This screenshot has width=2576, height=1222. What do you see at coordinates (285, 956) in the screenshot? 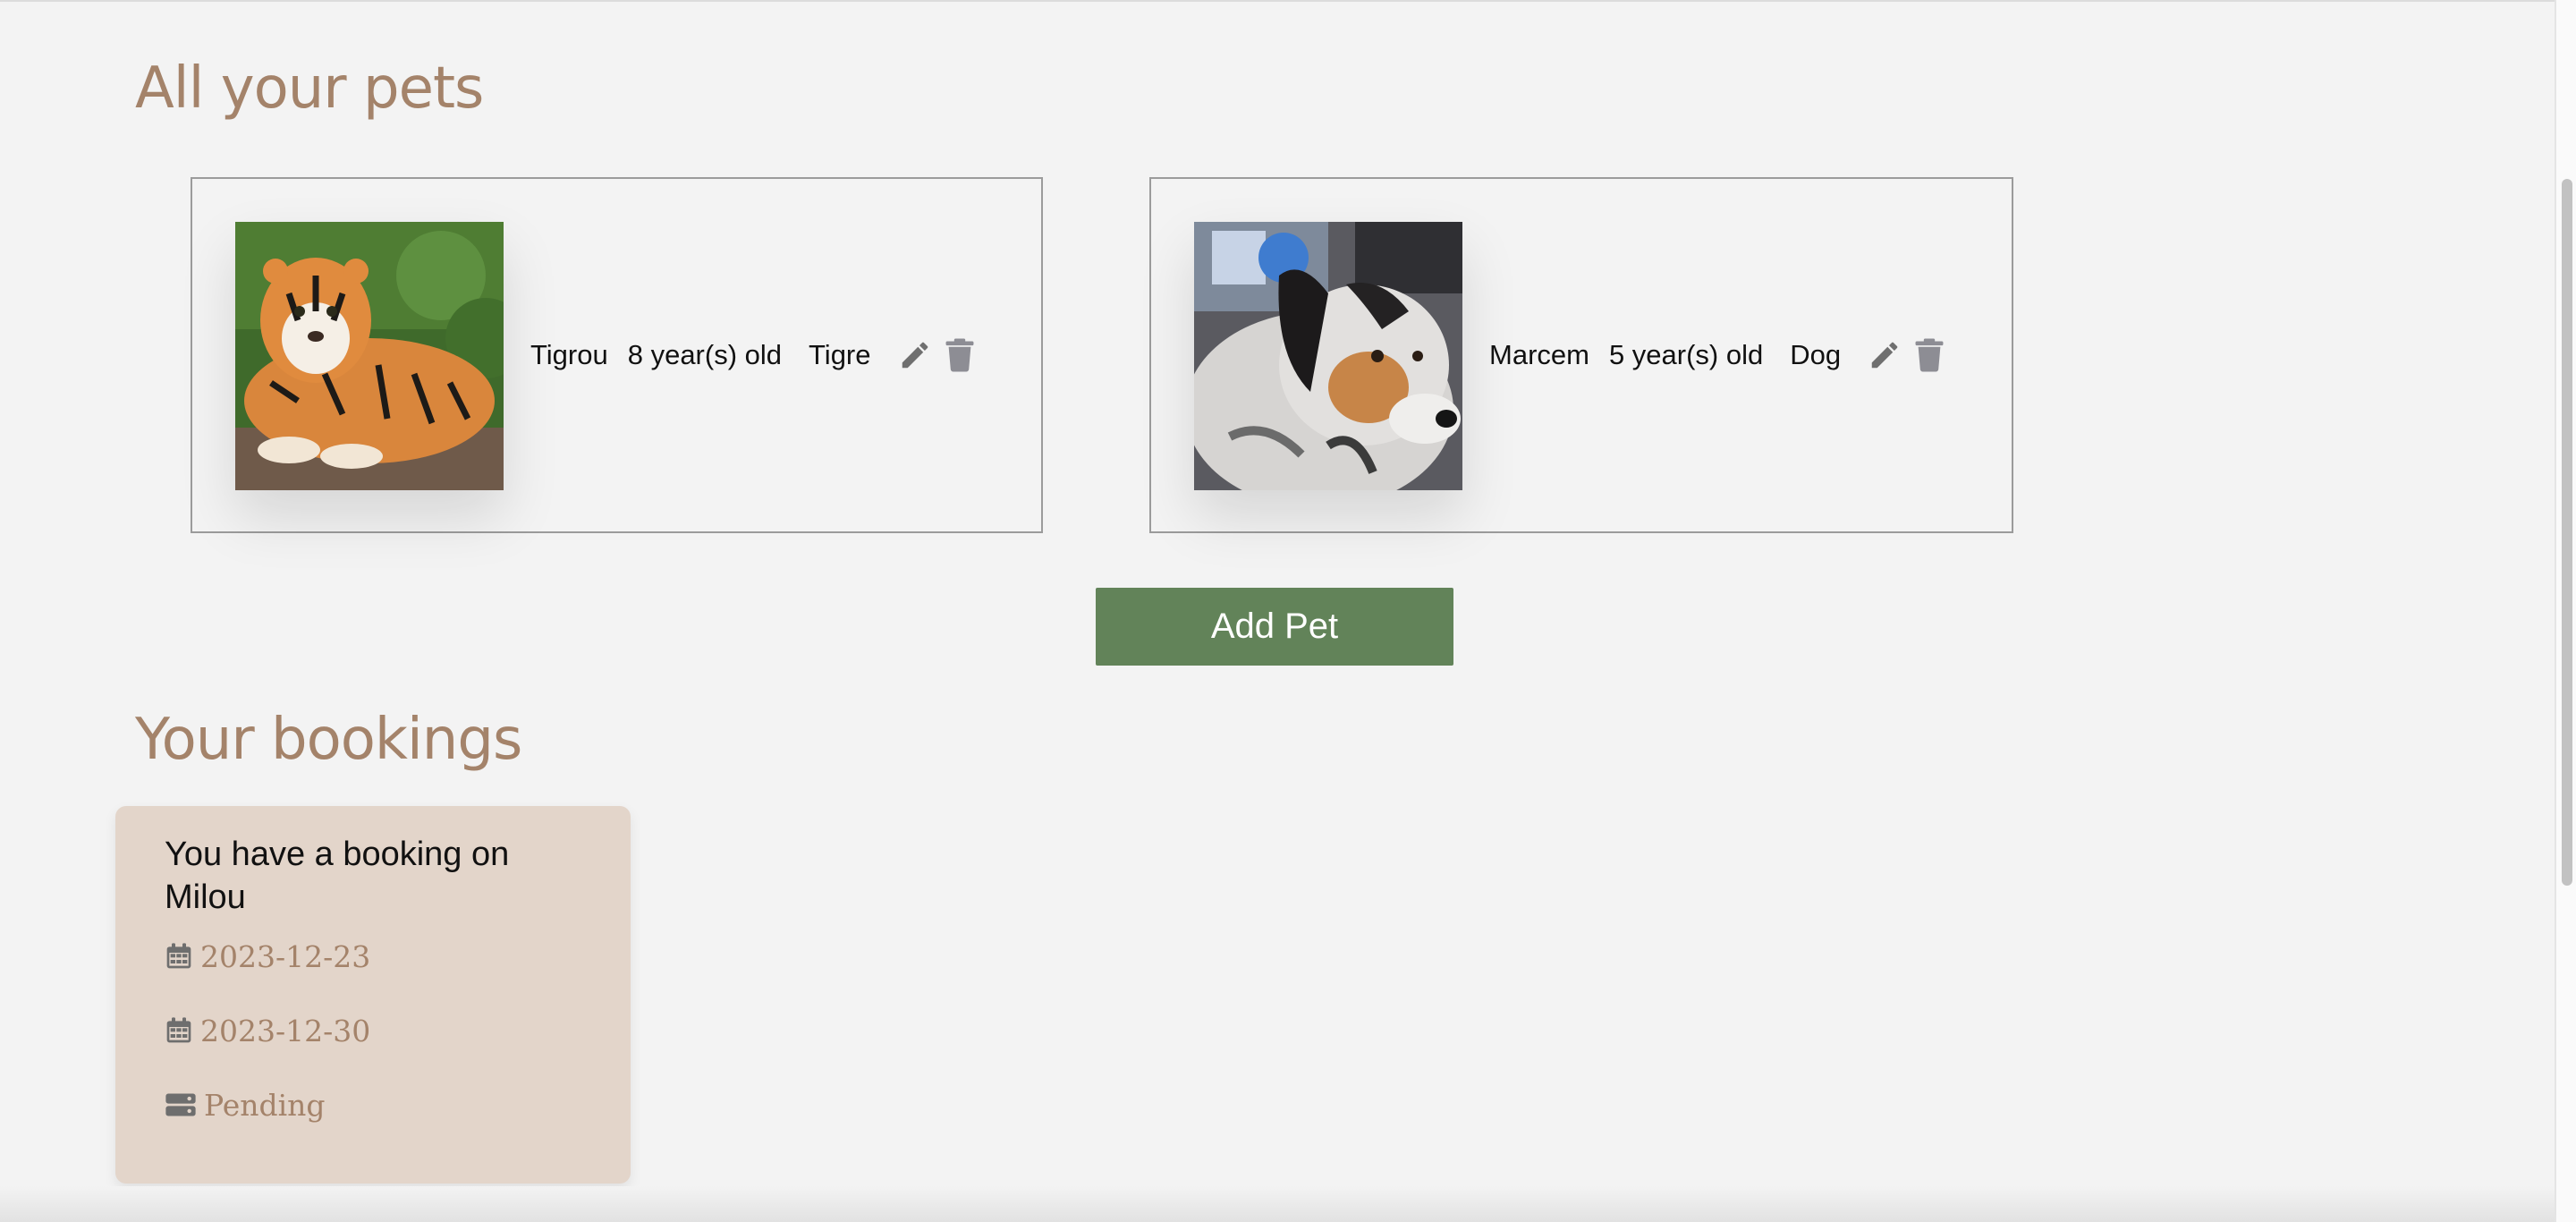
I see `booking-start-date-value: 2023-12-23` at bounding box center [285, 956].